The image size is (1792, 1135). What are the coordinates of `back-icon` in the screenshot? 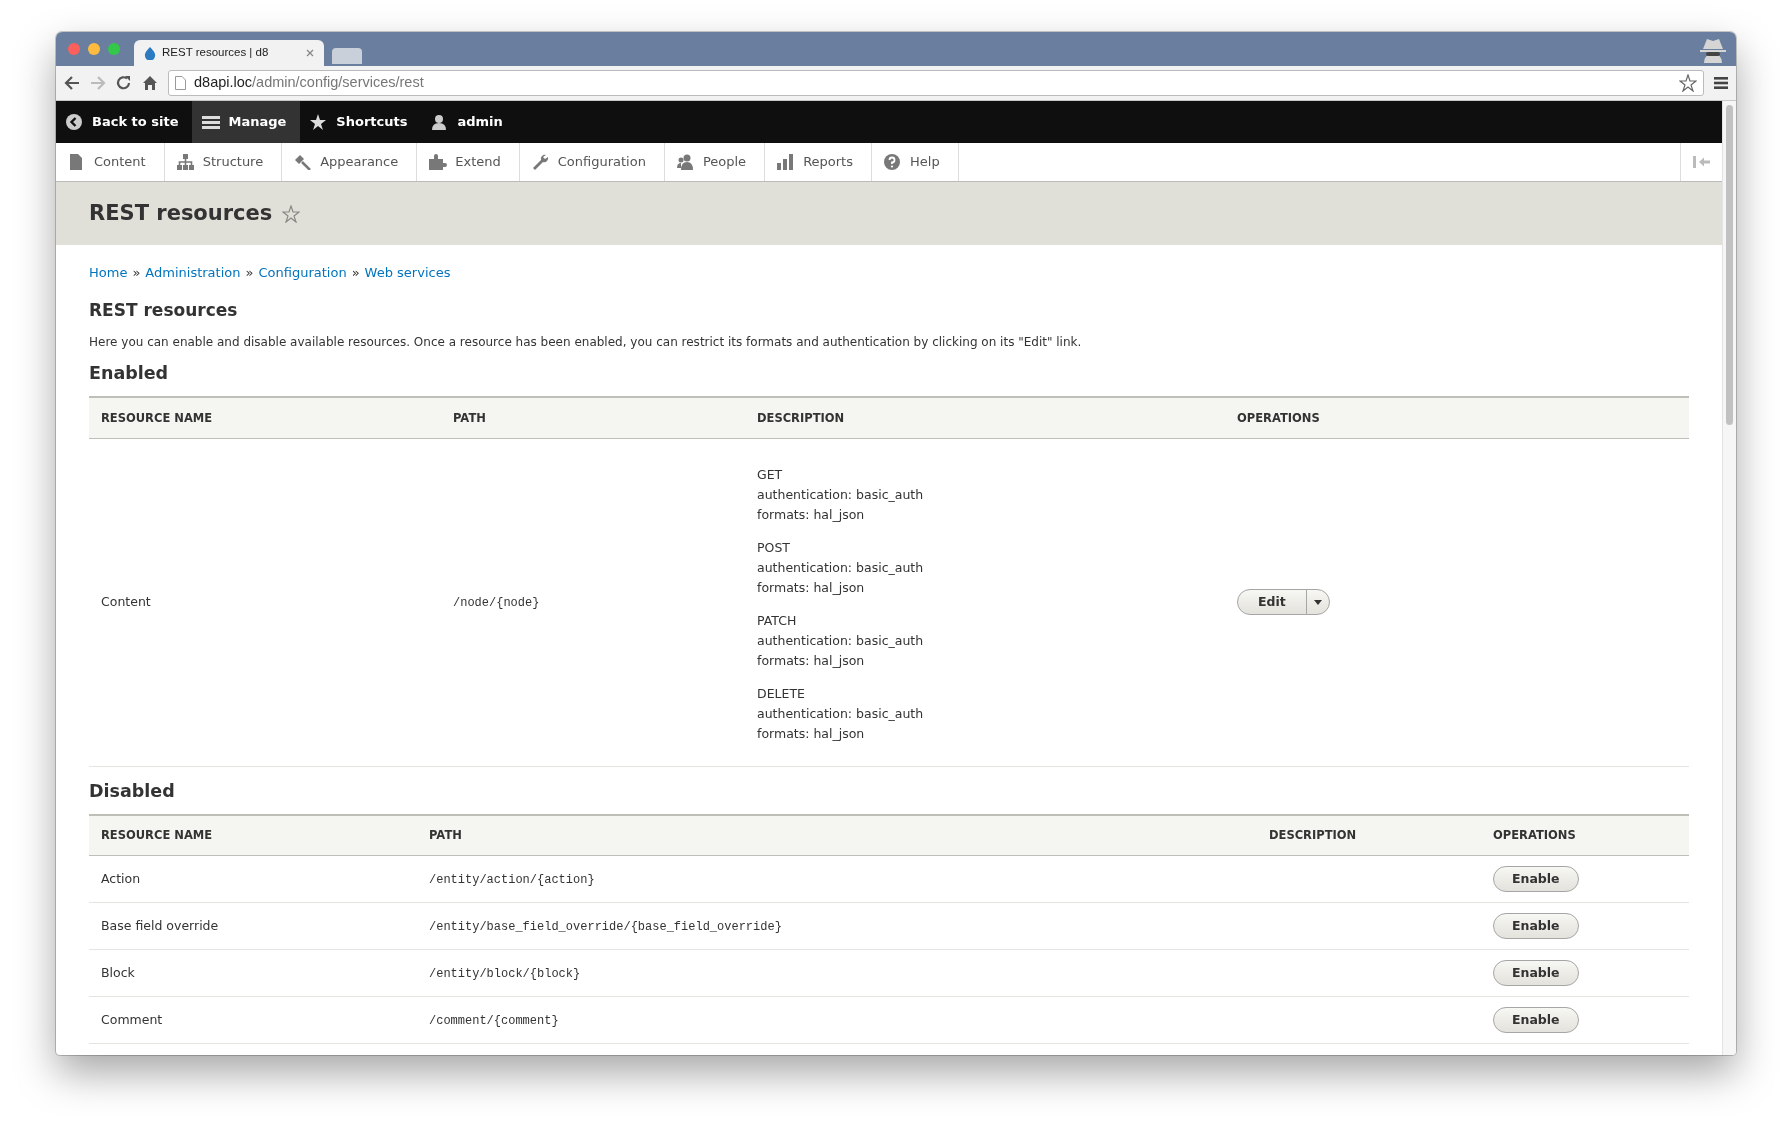 It's located at (72, 83).